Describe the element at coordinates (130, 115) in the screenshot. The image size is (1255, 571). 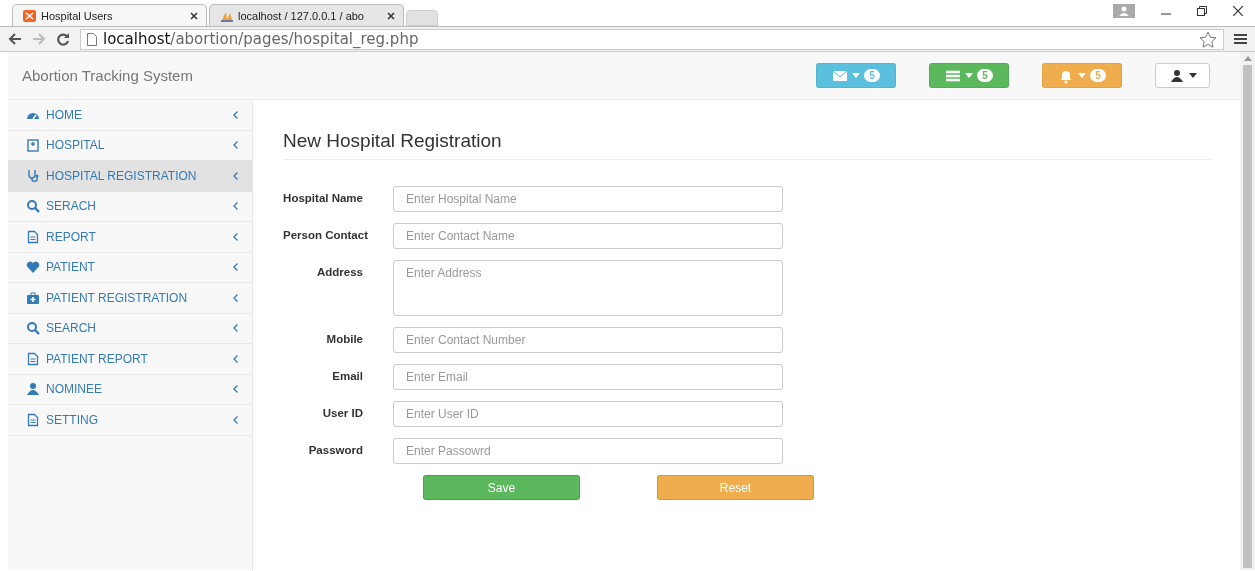
I see `sidebar-item: HOME` at that location.